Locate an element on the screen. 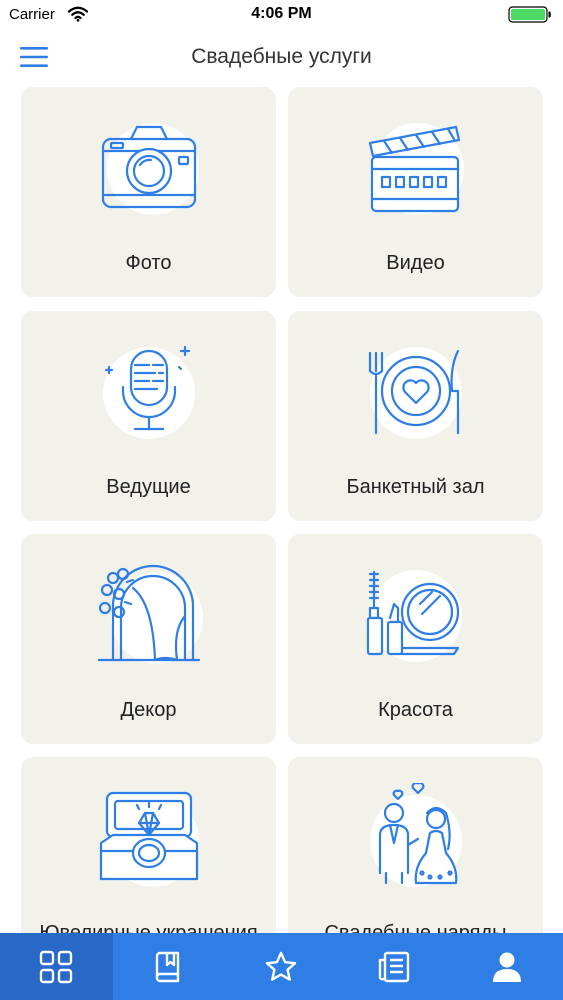 This screenshot has height=1000, width=563. tab-news is located at coordinates (394, 966).